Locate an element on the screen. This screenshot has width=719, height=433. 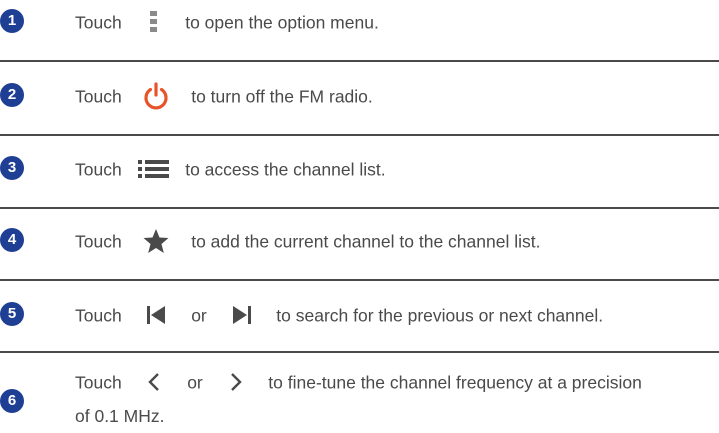
step-number-5: 5 is located at coordinates (12, 314).